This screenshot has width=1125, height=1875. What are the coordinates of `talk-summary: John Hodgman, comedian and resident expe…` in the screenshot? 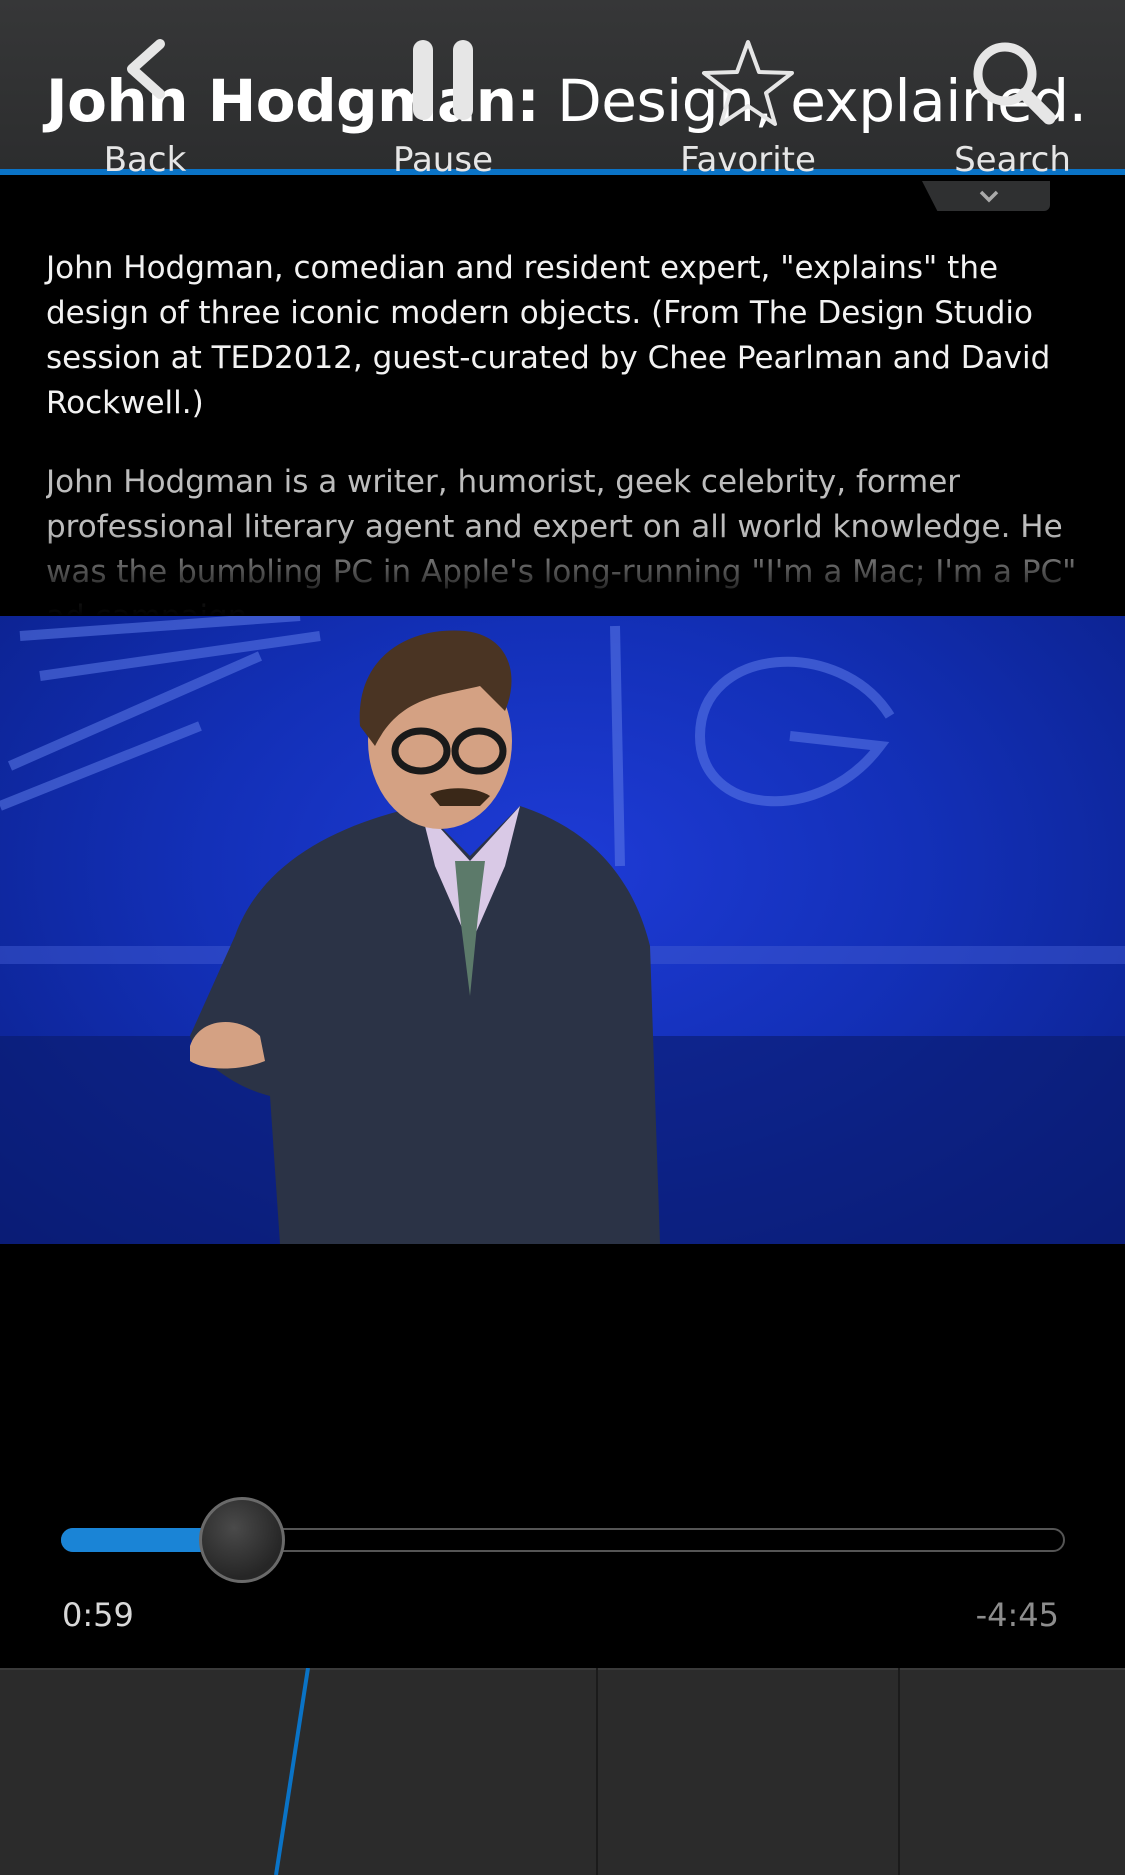 It's located at (548, 335).